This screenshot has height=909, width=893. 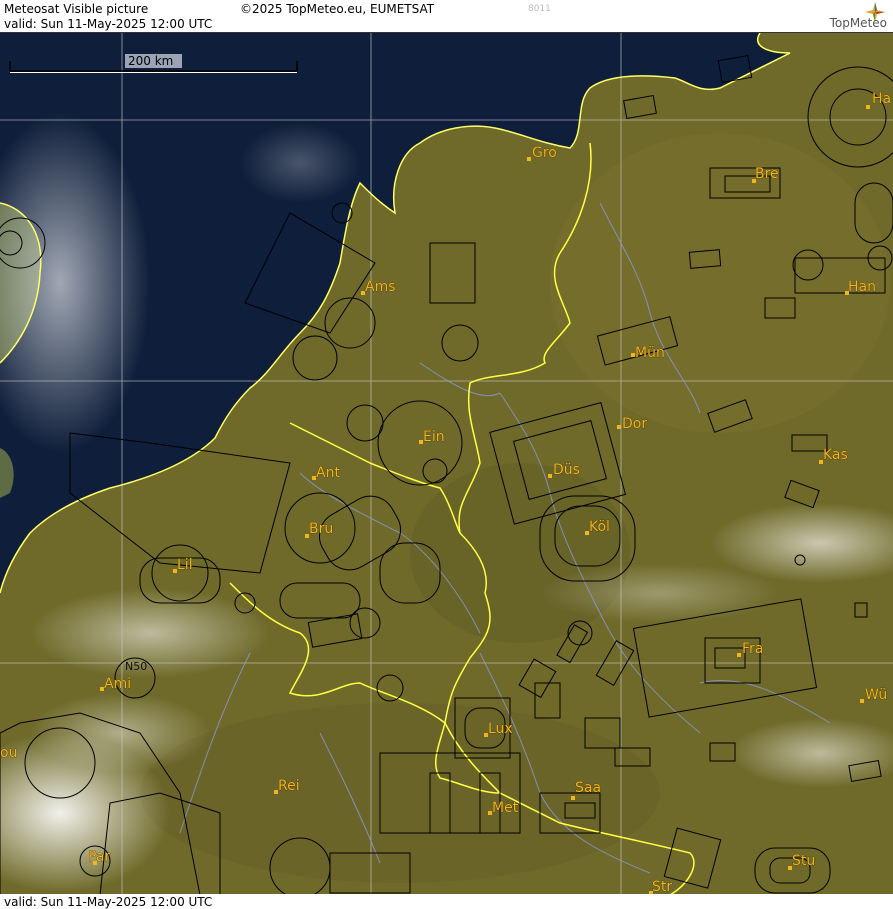 I want to click on city-label-bre: Bre, so click(x=767, y=174).